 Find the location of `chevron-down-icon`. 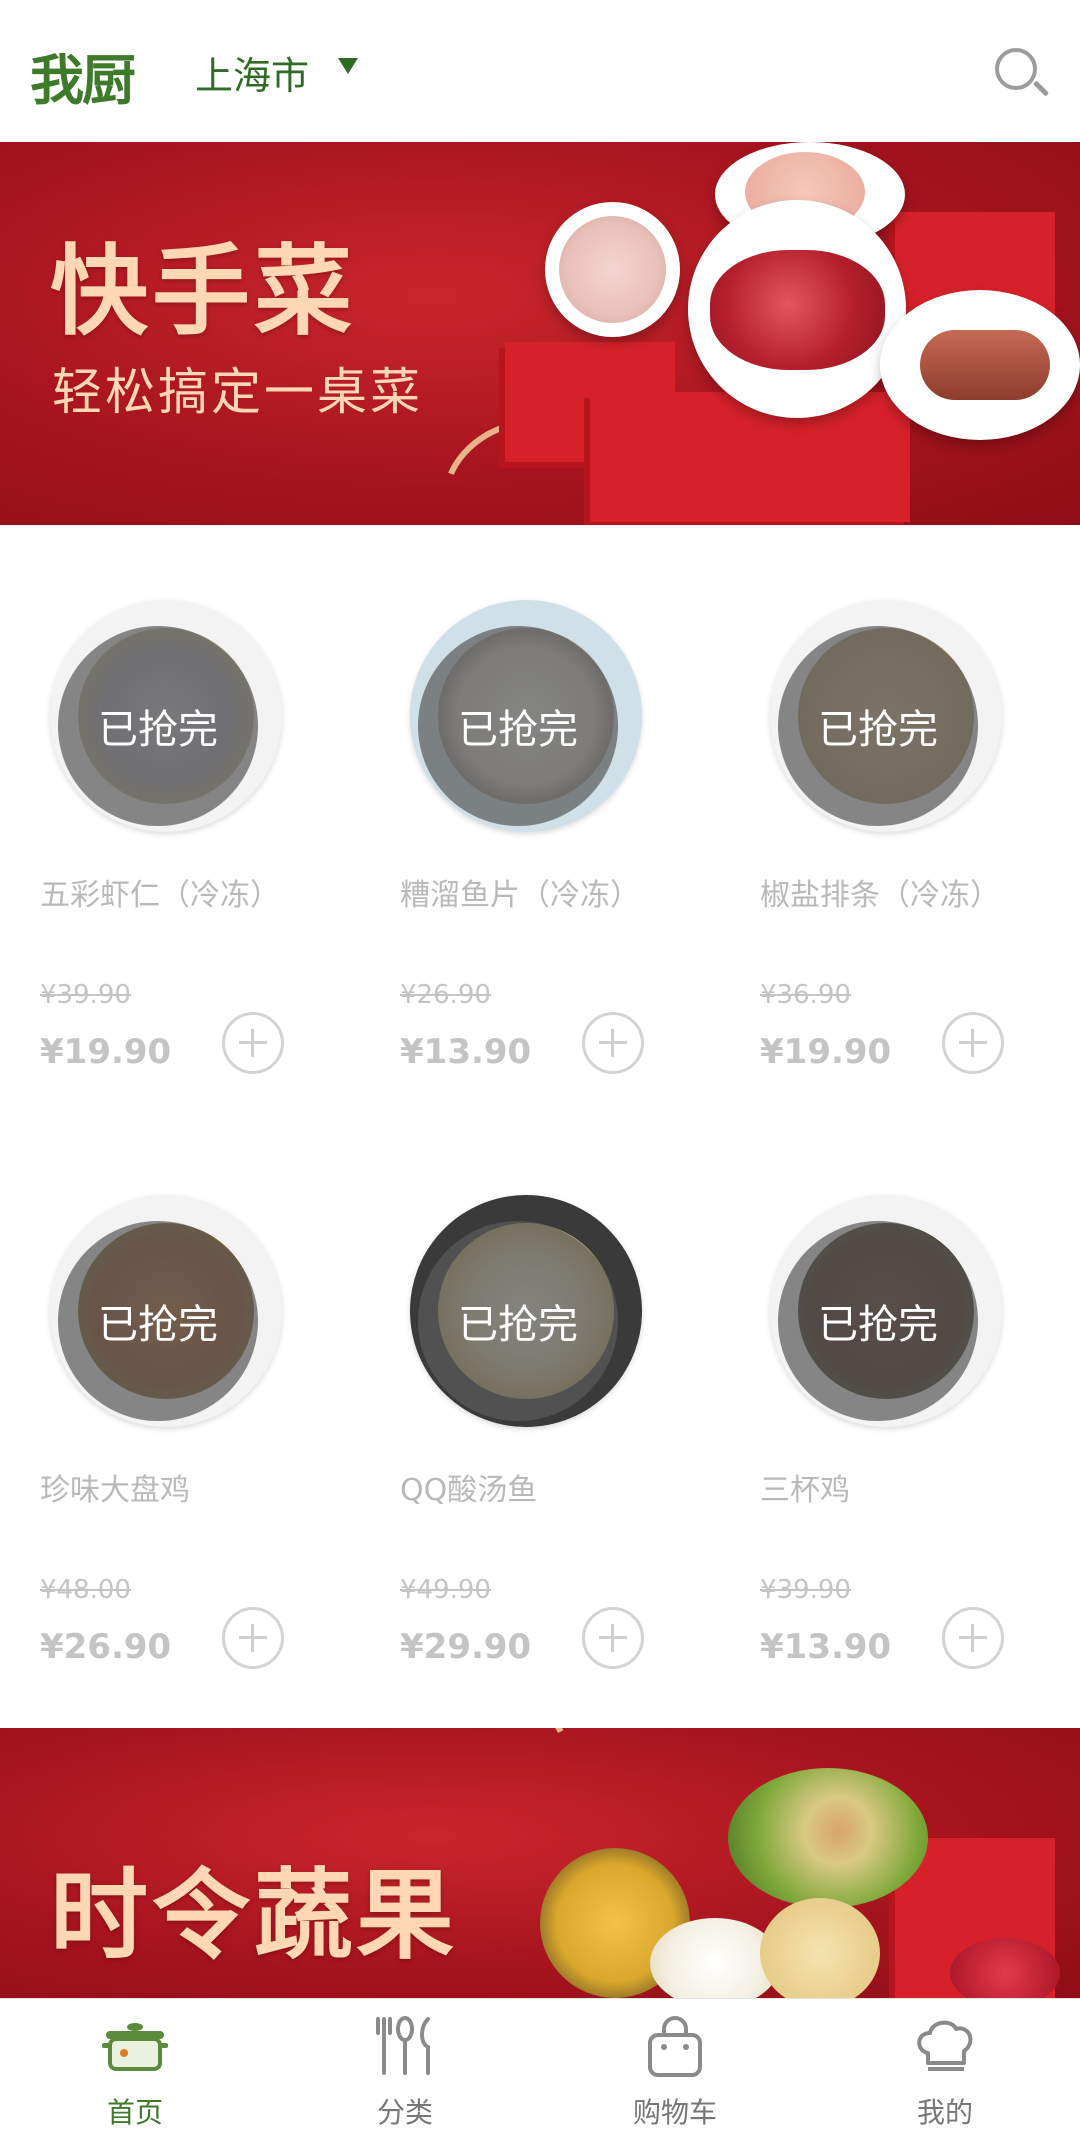

chevron-down-icon is located at coordinates (348, 66).